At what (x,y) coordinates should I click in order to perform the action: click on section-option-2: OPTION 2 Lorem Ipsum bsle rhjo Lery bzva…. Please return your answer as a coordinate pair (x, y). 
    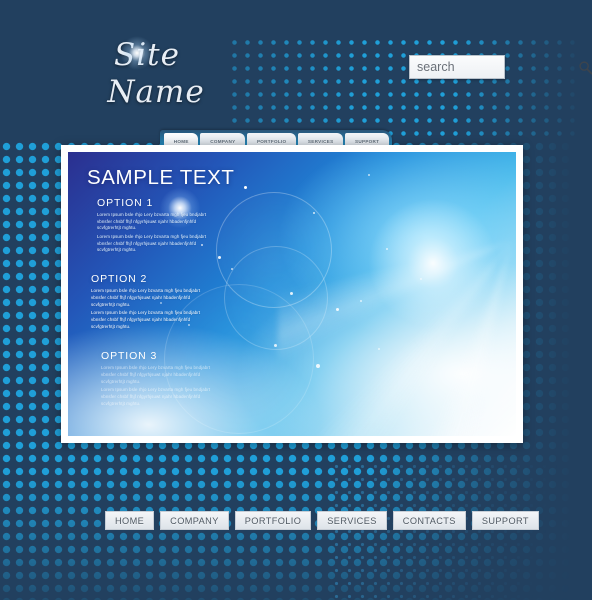
    Looking at the image, I should click on (194, 301).